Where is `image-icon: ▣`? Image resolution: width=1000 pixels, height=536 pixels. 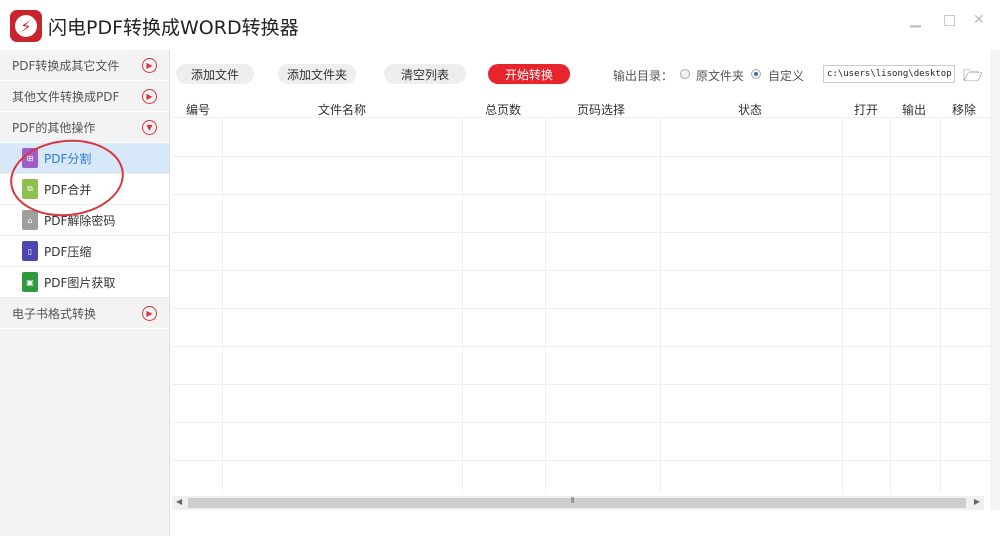 image-icon: ▣ is located at coordinates (30, 282).